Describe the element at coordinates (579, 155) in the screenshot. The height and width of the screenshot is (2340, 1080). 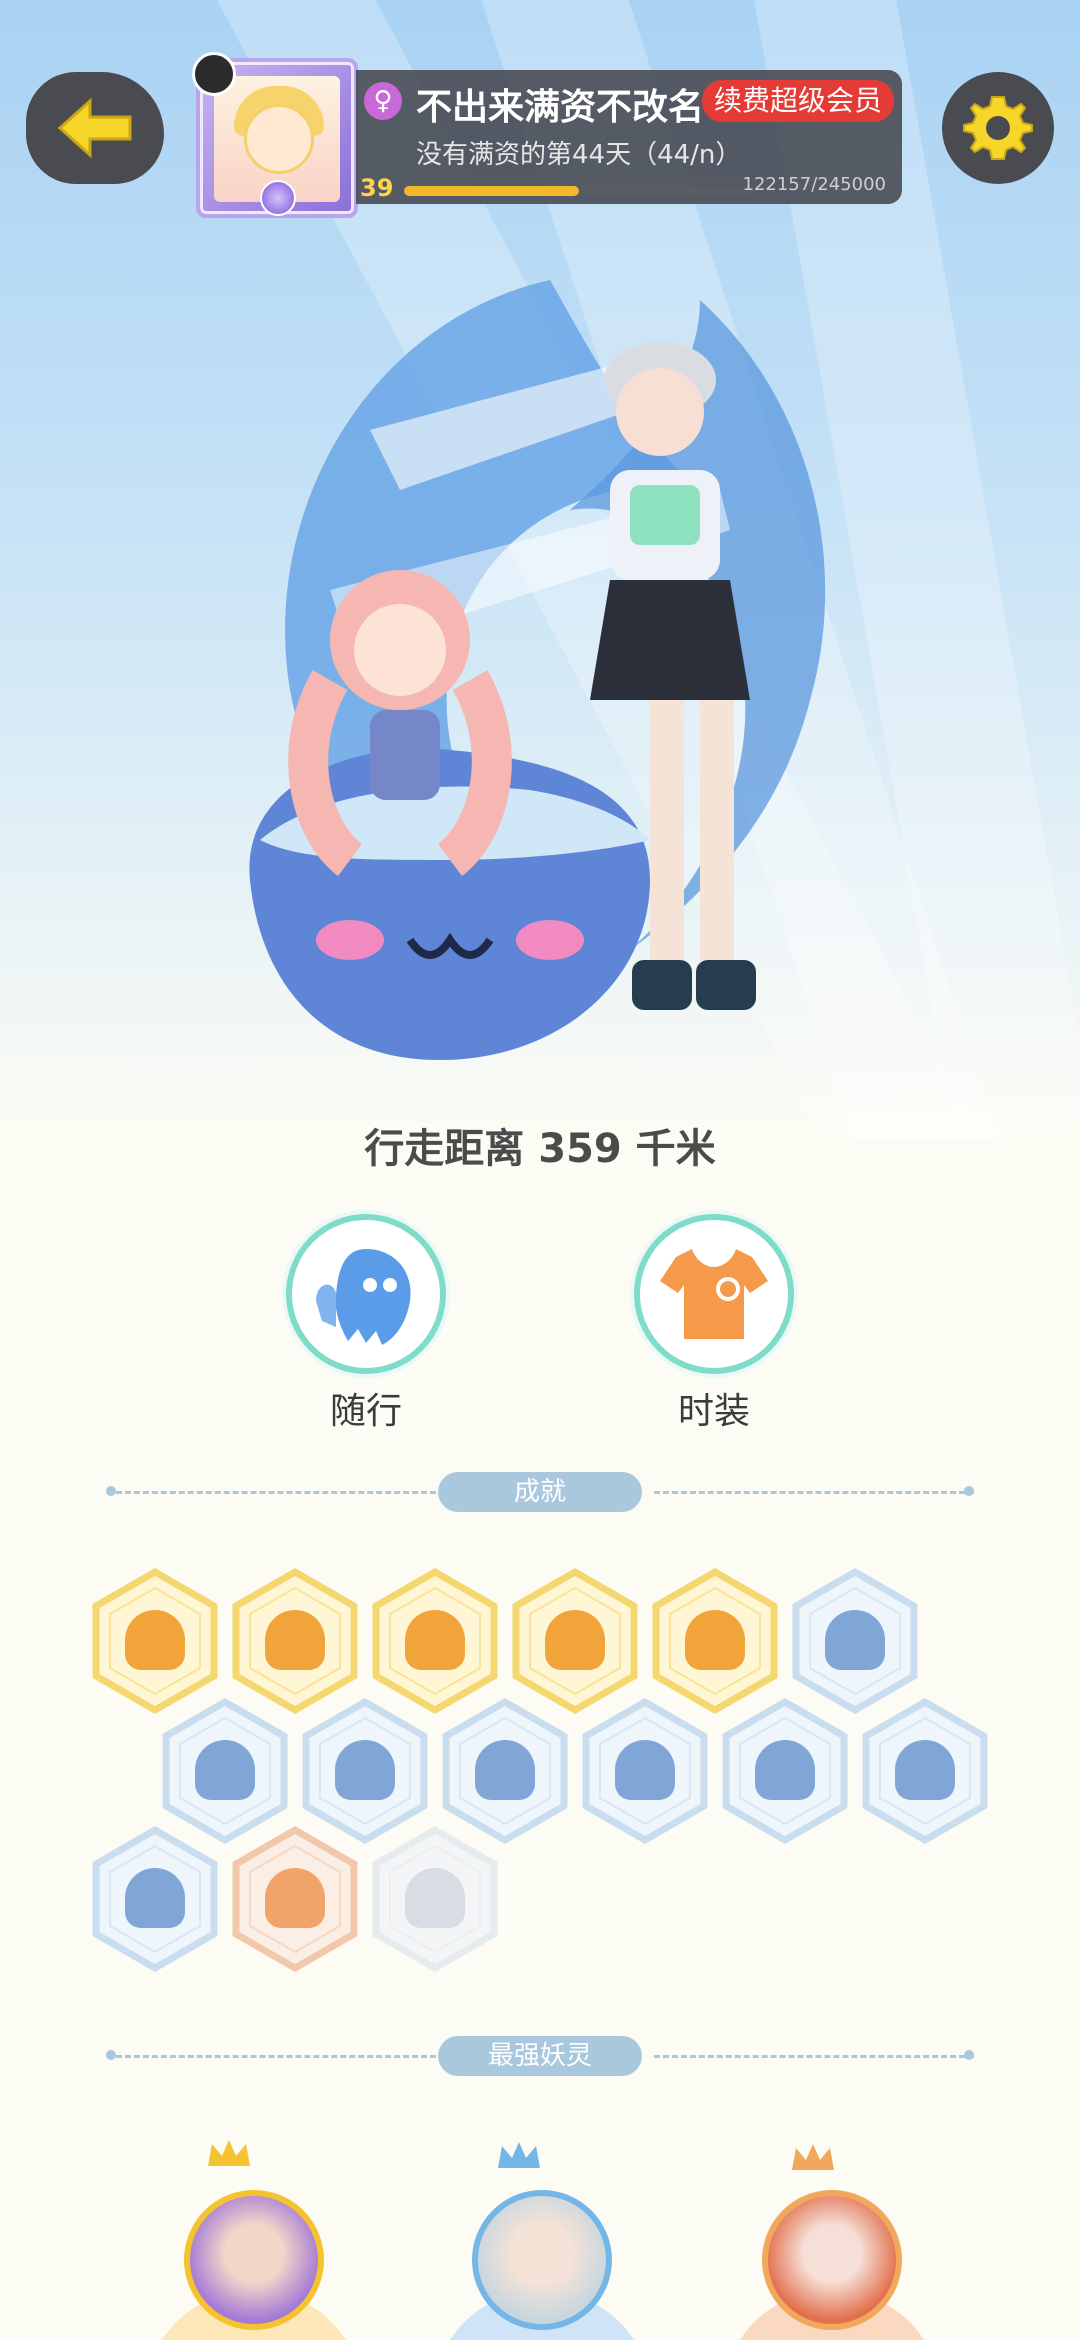
I see `signature-text: 没有满资的第44天（44/n）` at that location.